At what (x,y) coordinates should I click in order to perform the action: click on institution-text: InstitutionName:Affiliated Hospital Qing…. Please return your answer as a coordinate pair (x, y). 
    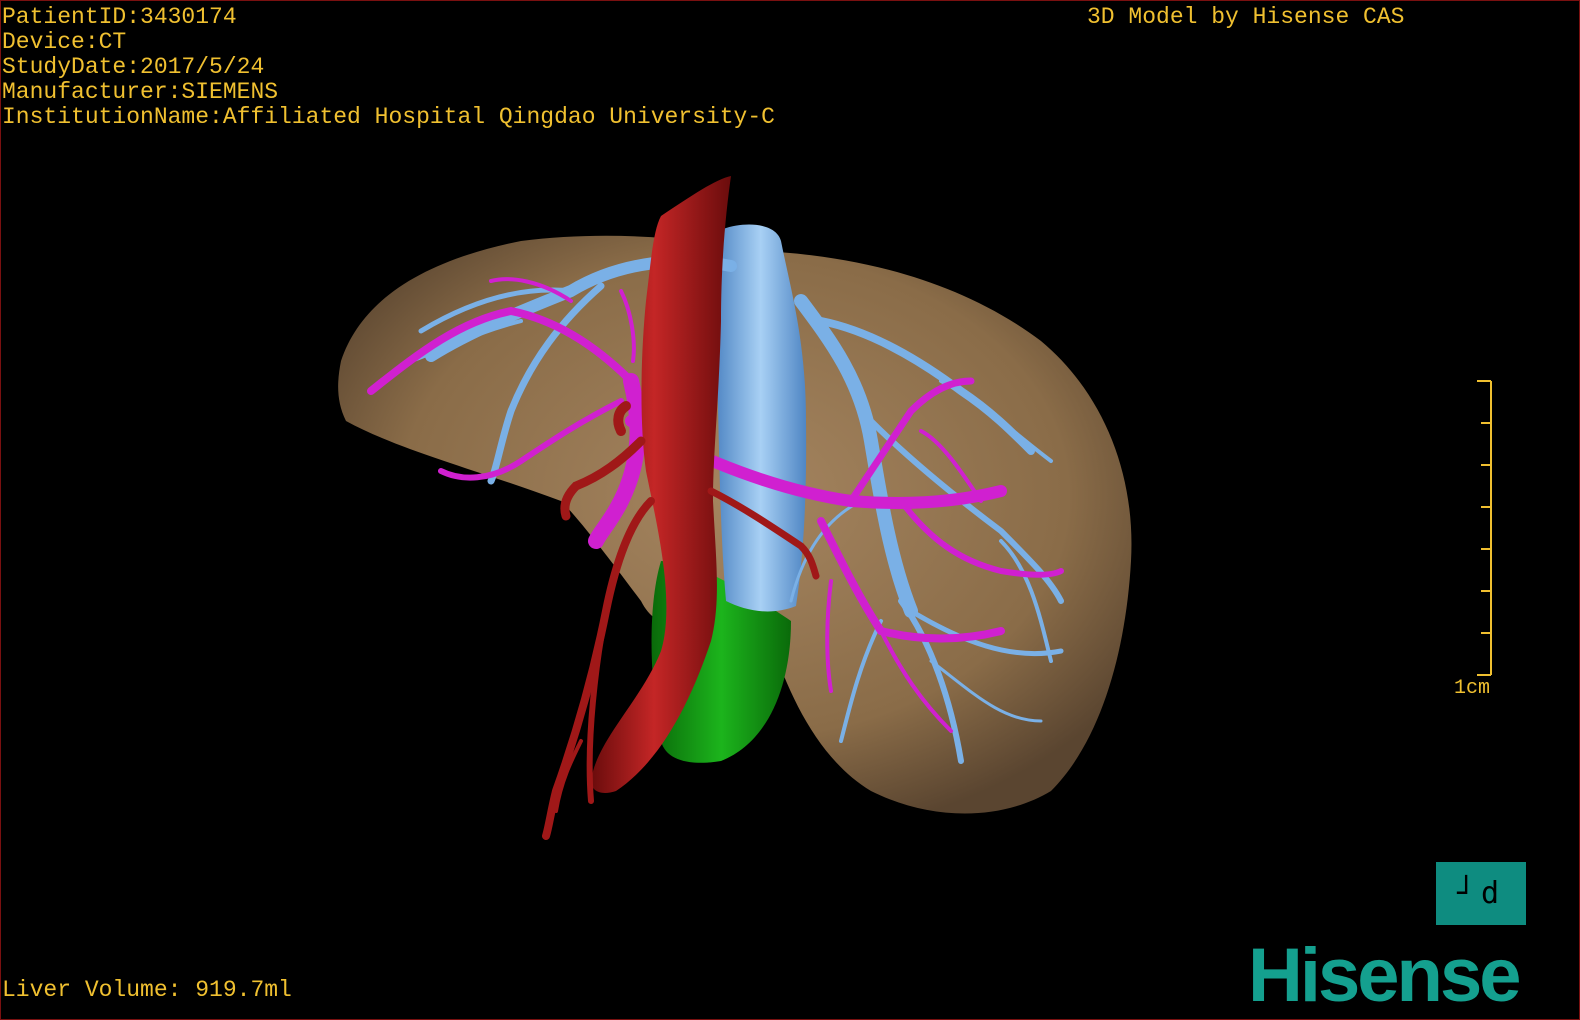
    Looking at the image, I should click on (388, 117).